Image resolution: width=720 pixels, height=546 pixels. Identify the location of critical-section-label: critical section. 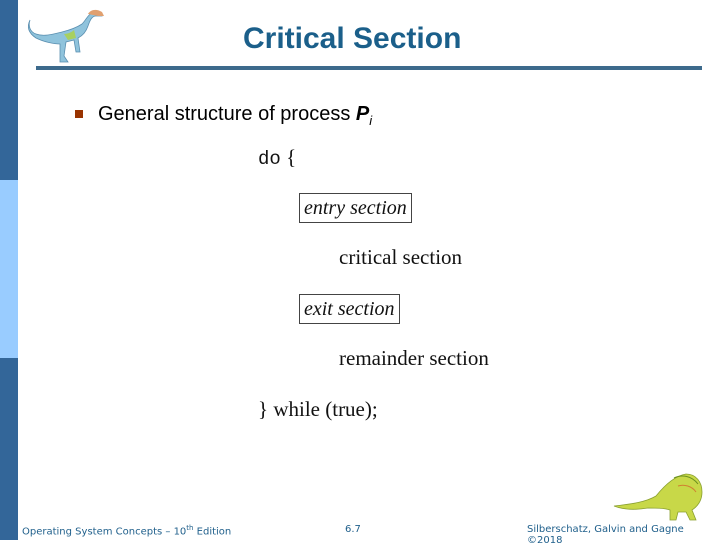
(401, 257).